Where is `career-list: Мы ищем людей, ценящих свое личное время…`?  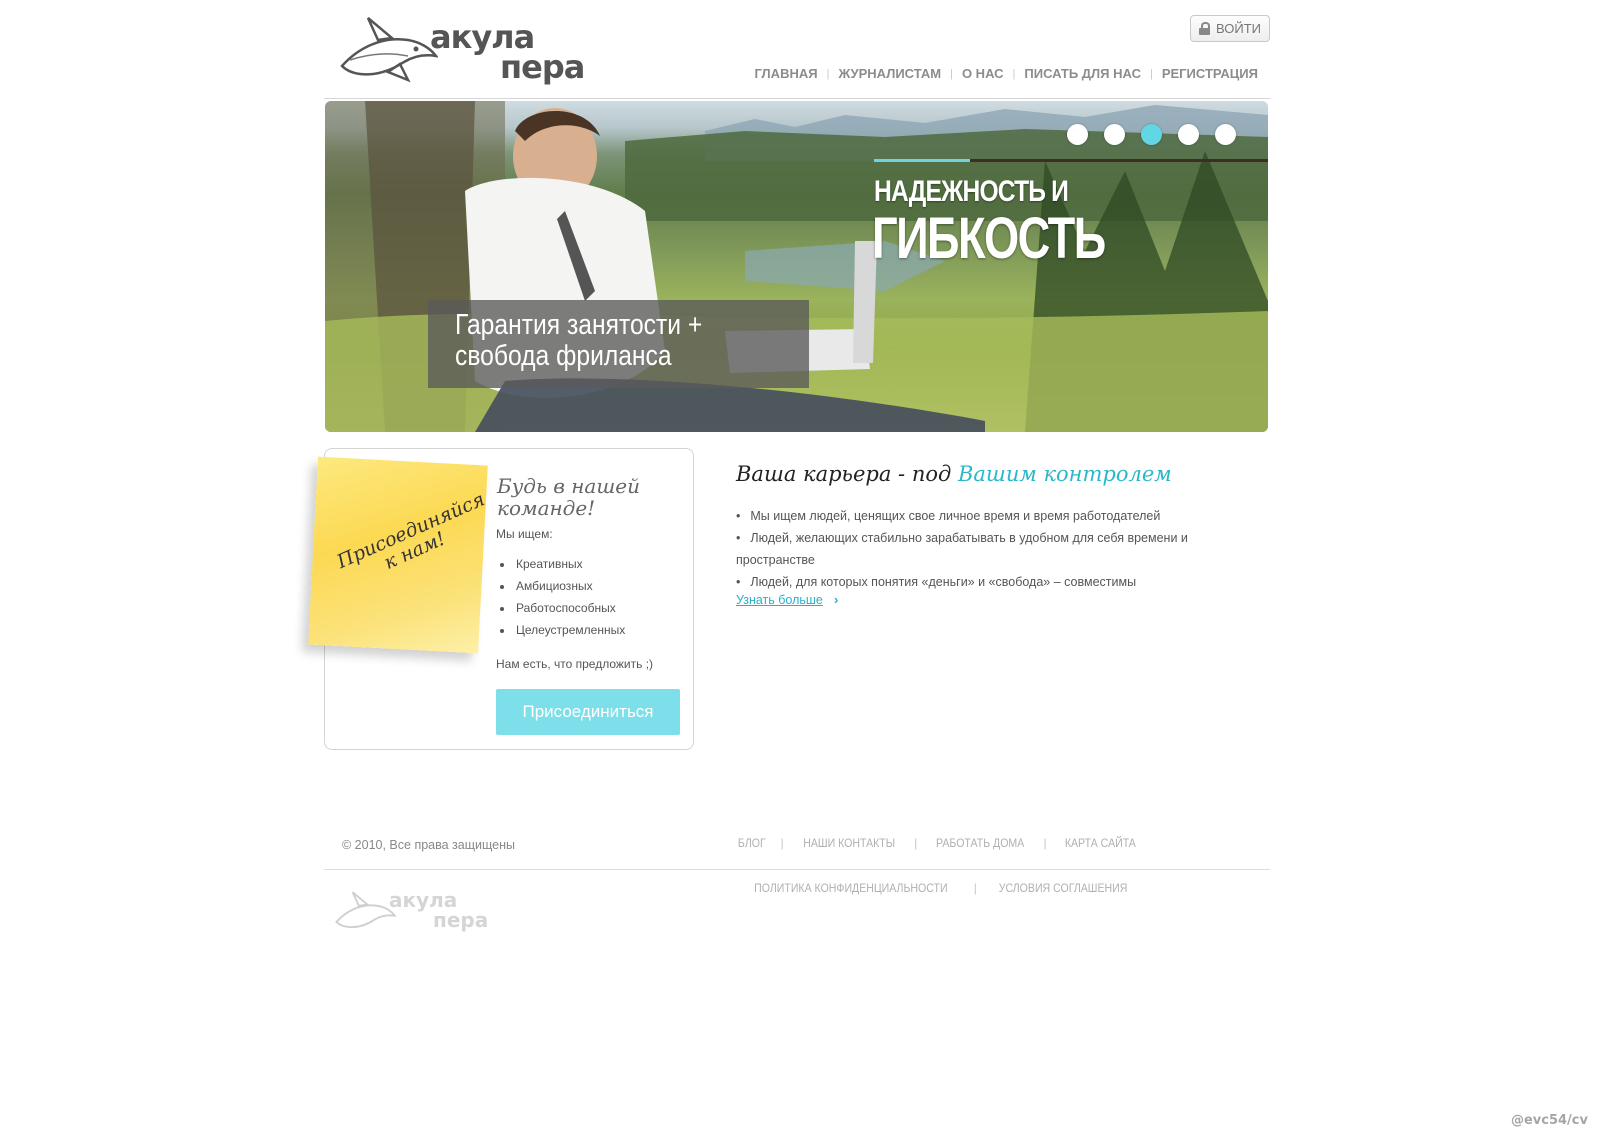 career-list: Мы ищем людей, ценящих свое личное время… is located at coordinates (986, 549).